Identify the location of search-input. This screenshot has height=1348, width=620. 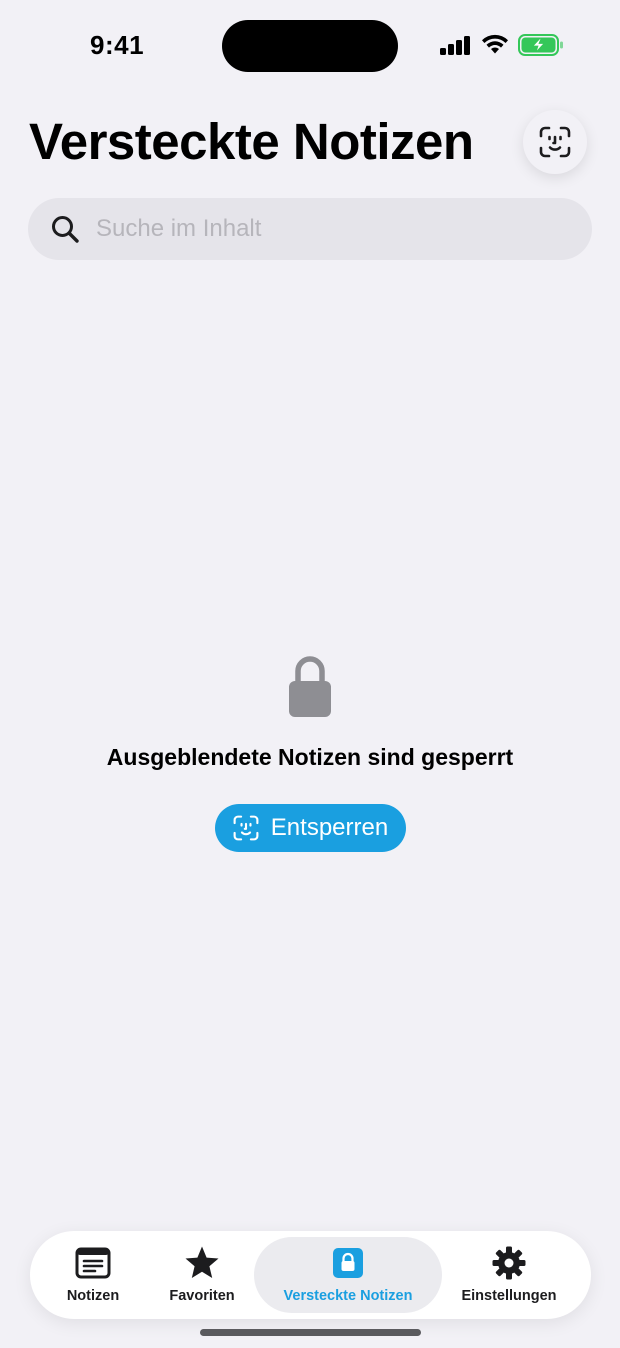
(316, 229).